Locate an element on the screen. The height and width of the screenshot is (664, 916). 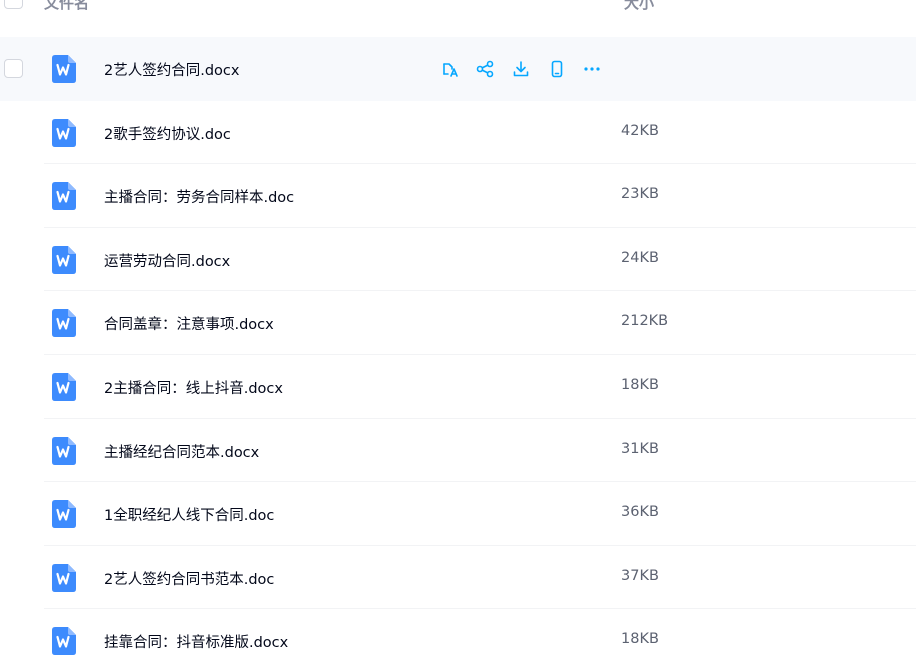
file-size: 37KB is located at coordinates (640, 575).